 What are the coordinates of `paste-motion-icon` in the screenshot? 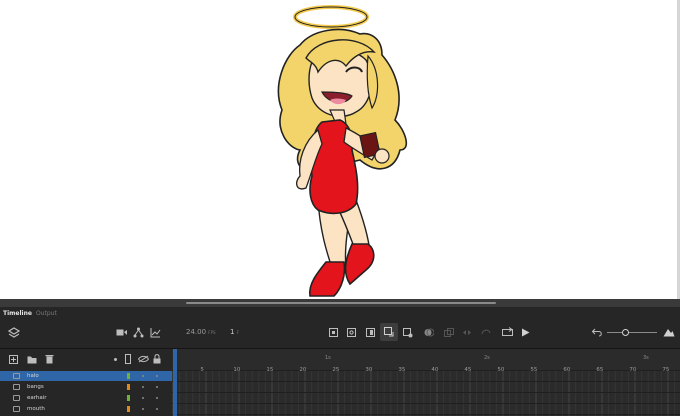 It's located at (408, 333).